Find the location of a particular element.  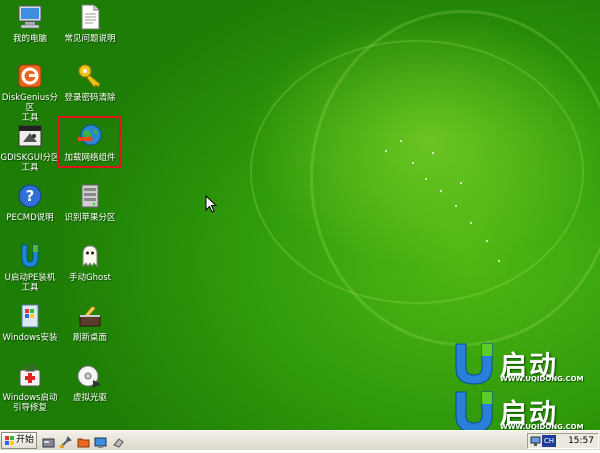

mouse-pointer-icon is located at coordinates (211, 205).